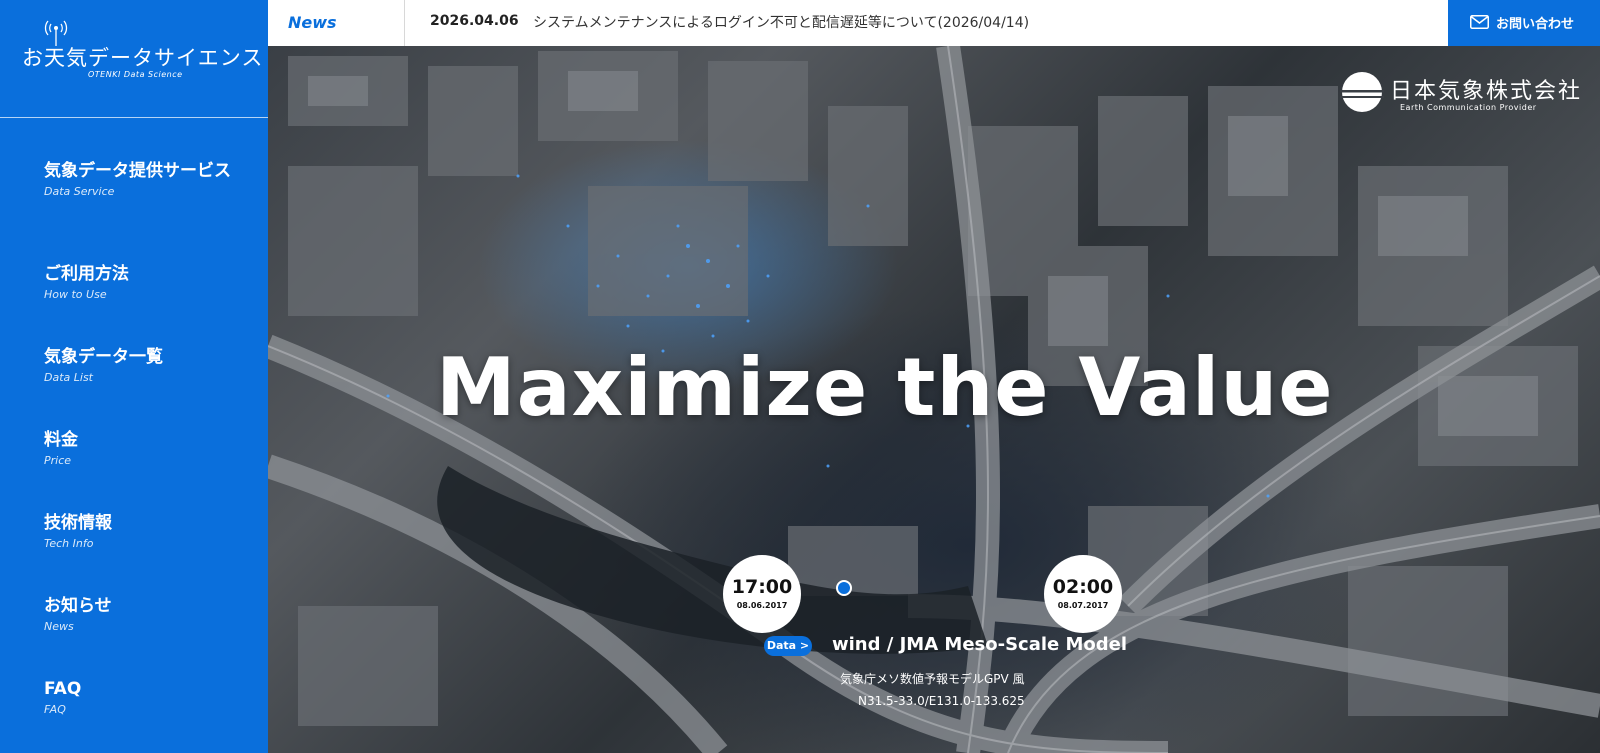 This screenshot has width=1600, height=753. I want to click on nav-sublabel: How to Use, so click(75, 294).